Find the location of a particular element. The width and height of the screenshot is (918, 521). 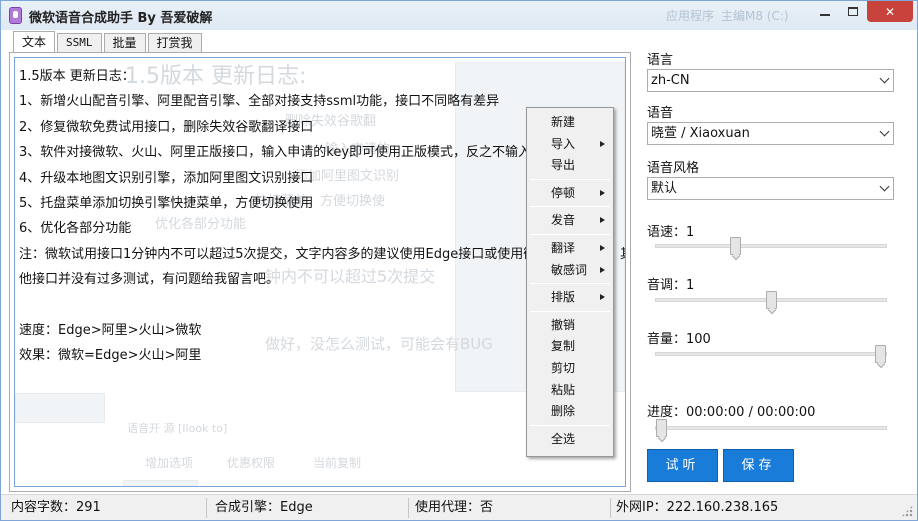

progress-slider-thumb is located at coordinates (661, 428).